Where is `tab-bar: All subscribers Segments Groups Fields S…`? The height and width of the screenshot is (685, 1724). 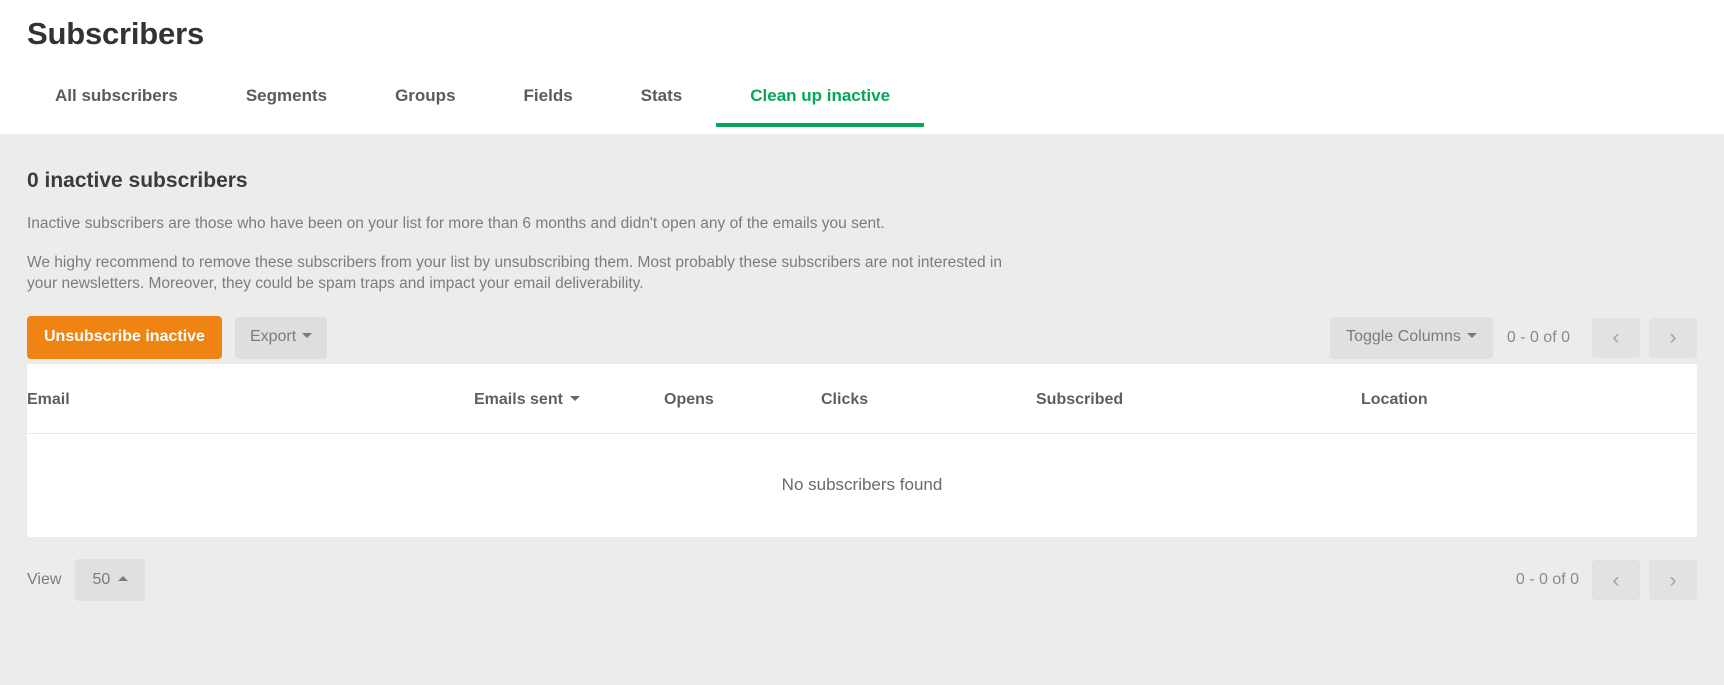
tab-bar: All subscribers Segments Groups Fields S… is located at coordinates (862, 98).